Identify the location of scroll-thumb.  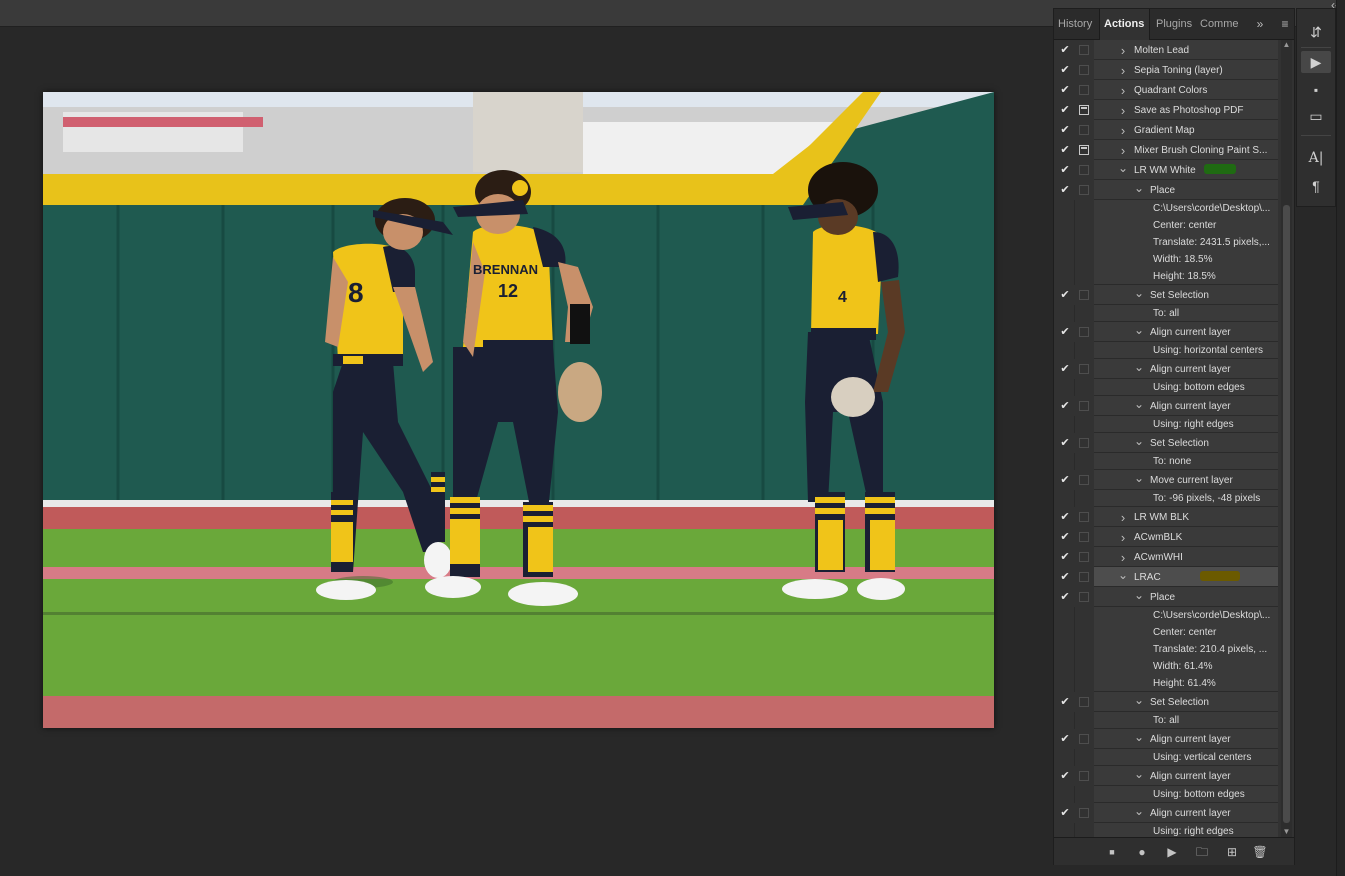
(1286, 514).